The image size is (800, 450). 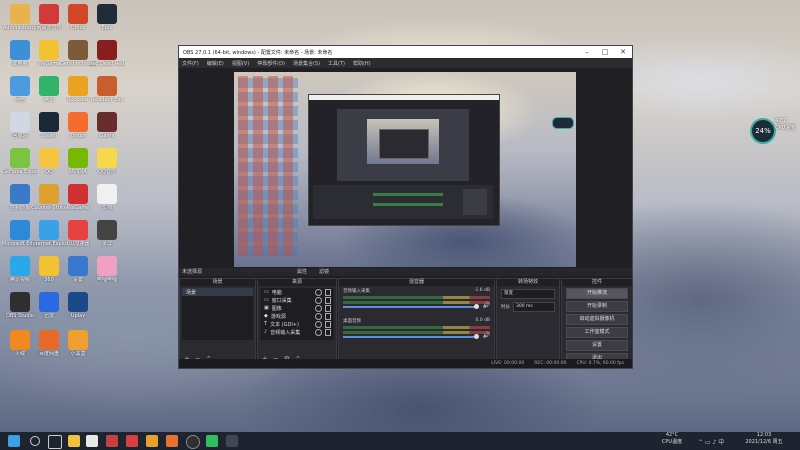 What do you see at coordinates (362, 63) in the screenshot?
I see `menu-help: 帮助(H)` at bounding box center [362, 63].